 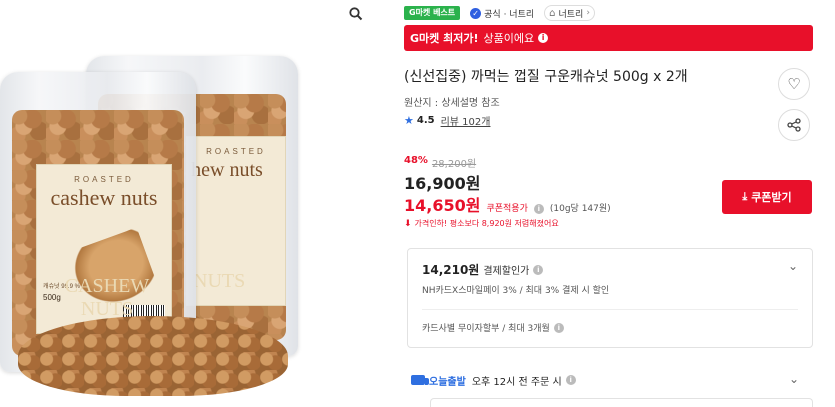 What do you see at coordinates (409, 120) in the screenshot?
I see `star-icon: ★` at bounding box center [409, 120].